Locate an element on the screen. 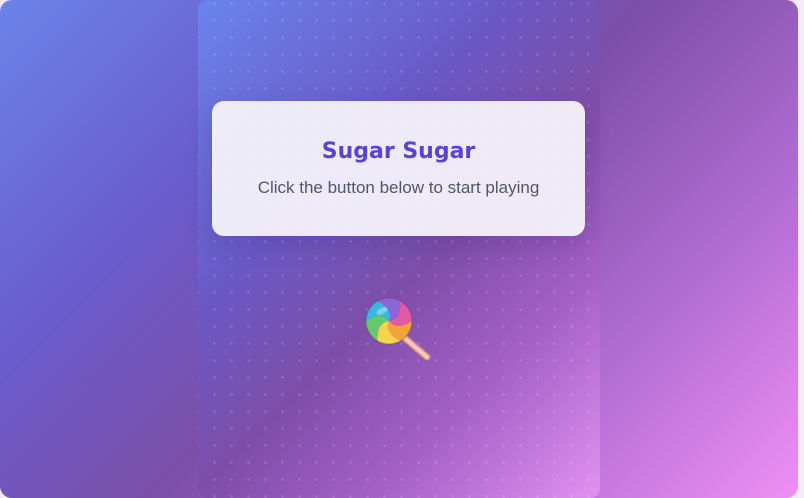 The width and height of the screenshot is (804, 498). window-edge is located at coordinates (801, 249).